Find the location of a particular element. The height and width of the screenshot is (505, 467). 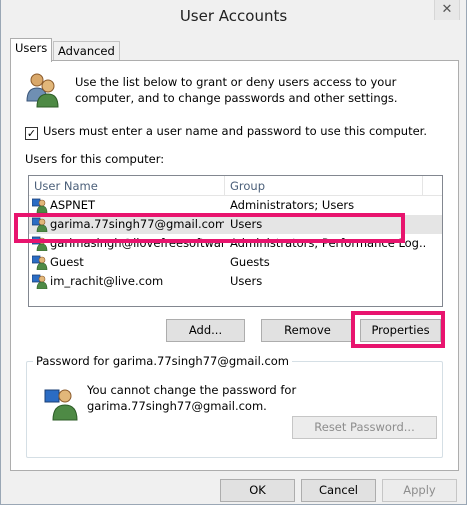

tab-strip: Users Advanced is located at coordinates (234, 50).